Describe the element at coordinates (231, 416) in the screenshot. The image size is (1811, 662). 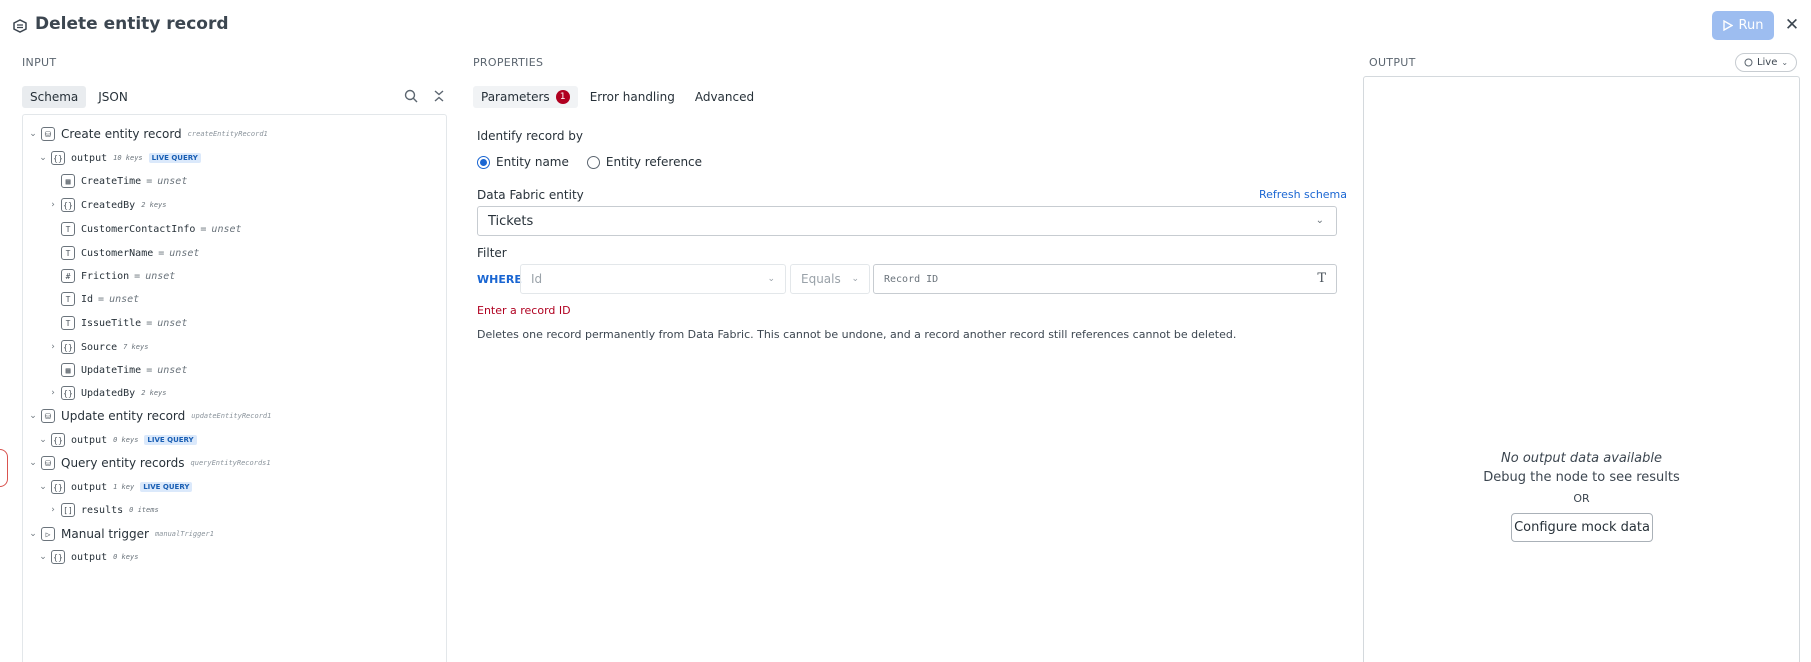
I see `node-id: updateEntityRecord1` at that location.